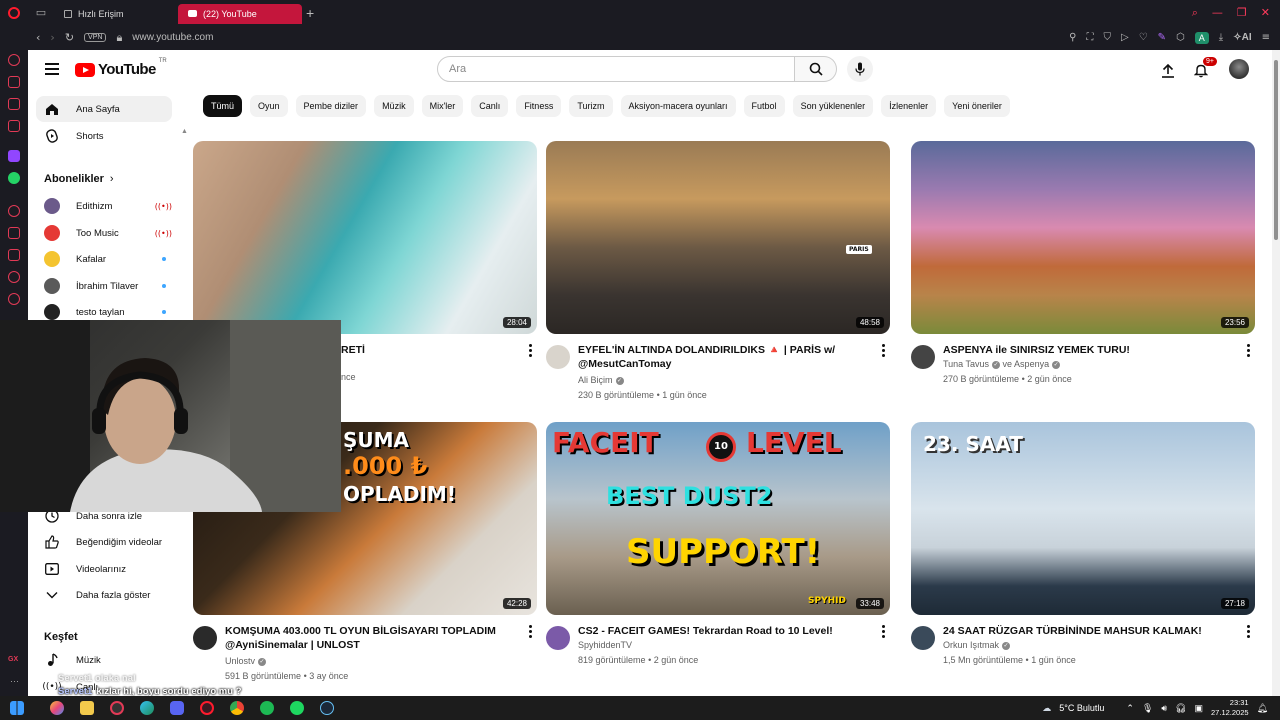  I want to click on chip: Yeni öneriler, so click(977, 106).